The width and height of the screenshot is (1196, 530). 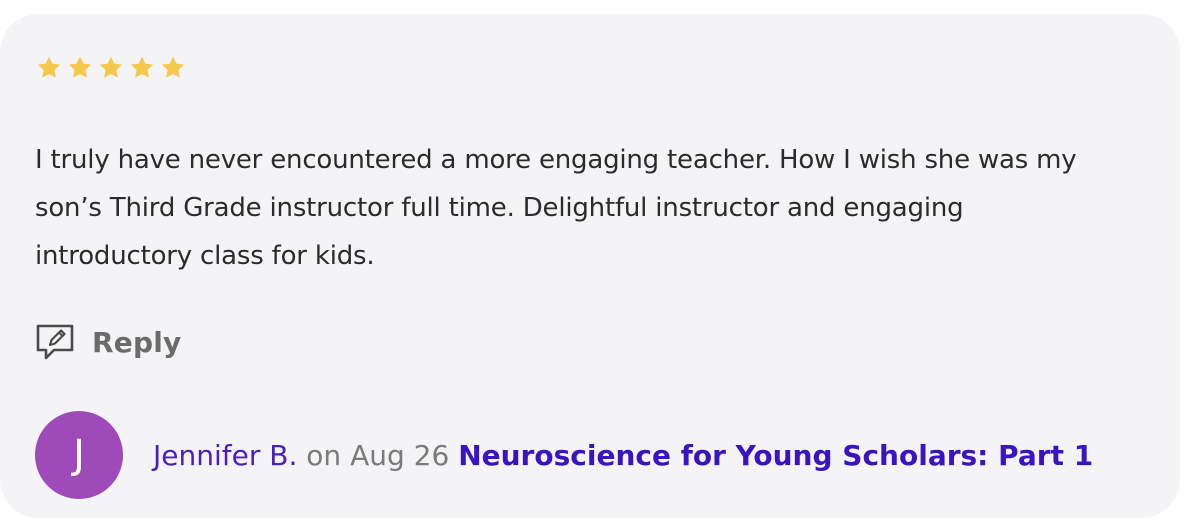 What do you see at coordinates (79, 455) in the screenshot?
I see `avatar: J` at bounding box center [79, 455].